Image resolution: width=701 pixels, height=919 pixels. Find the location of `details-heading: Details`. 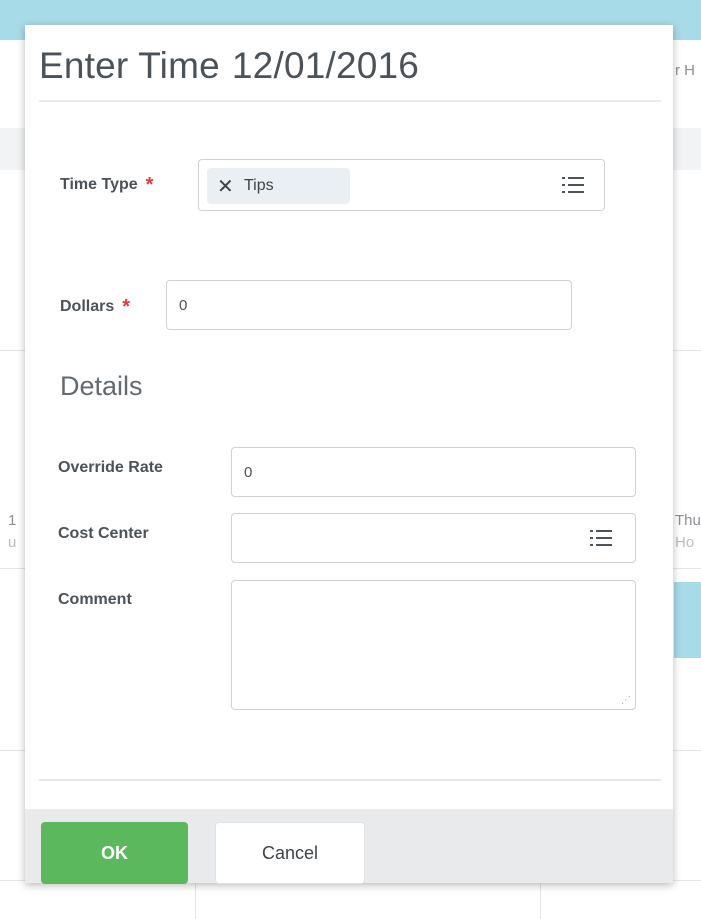

details-heading: Details is located at coordinates (101, 386).